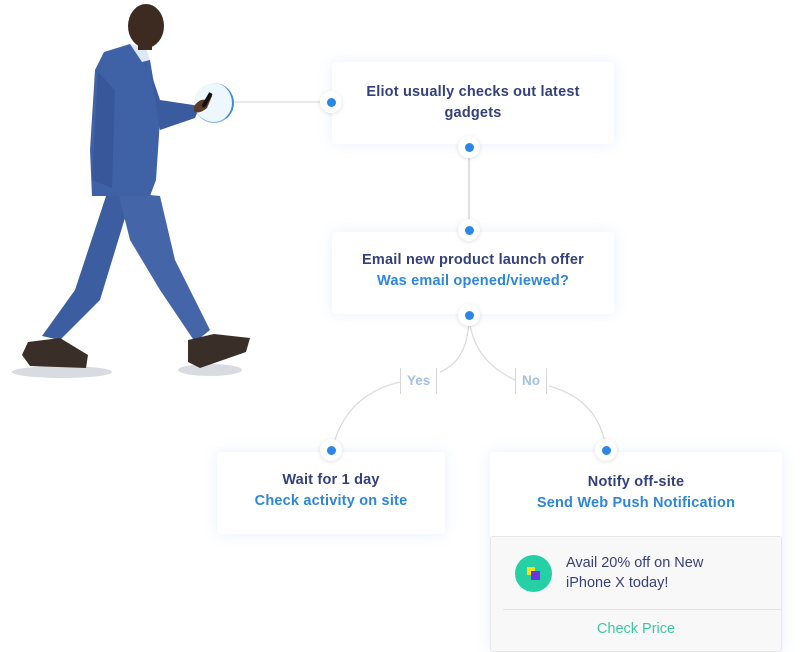 Image resolution: width=800 pixels, height=652 pixels. I want to click on node-subtitle: Send Web Push Notification, so click(636, 503).